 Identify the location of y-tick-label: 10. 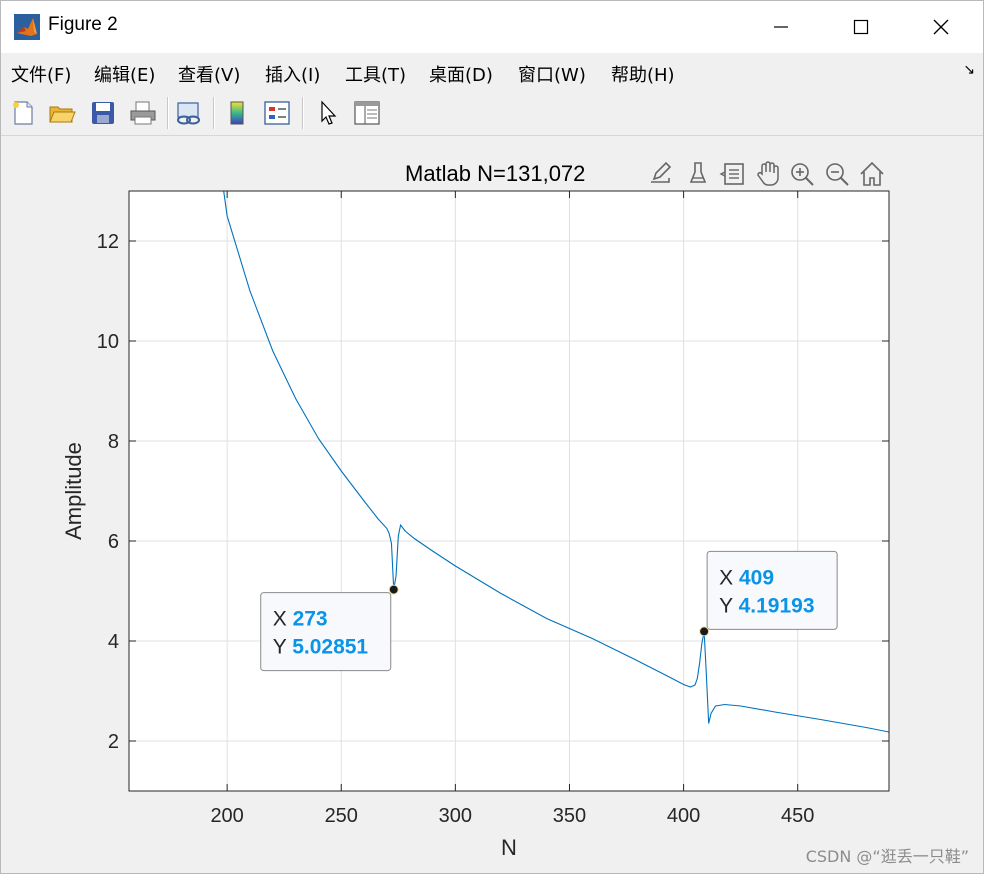
(108, 342).